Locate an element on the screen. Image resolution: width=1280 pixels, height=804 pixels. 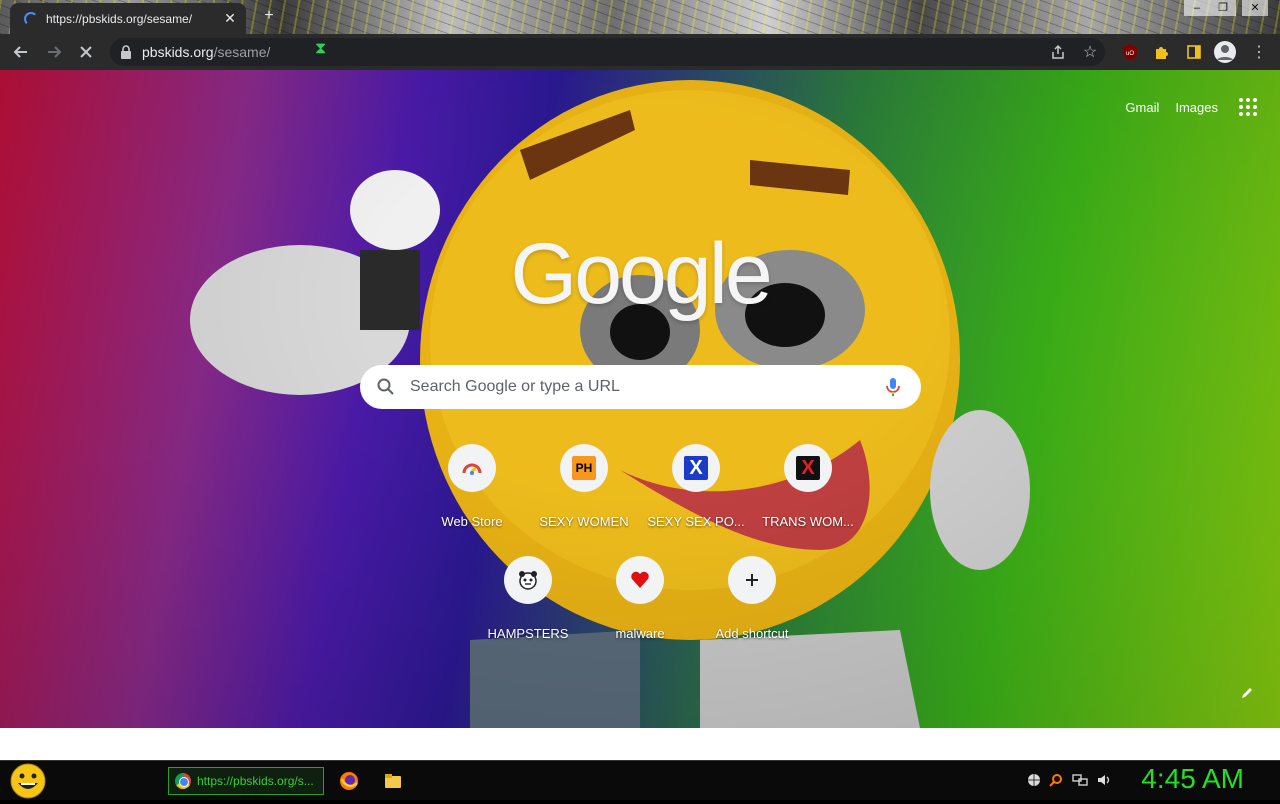
add-shortcut-button: Add shortcut is located at coordinates (752, 606).